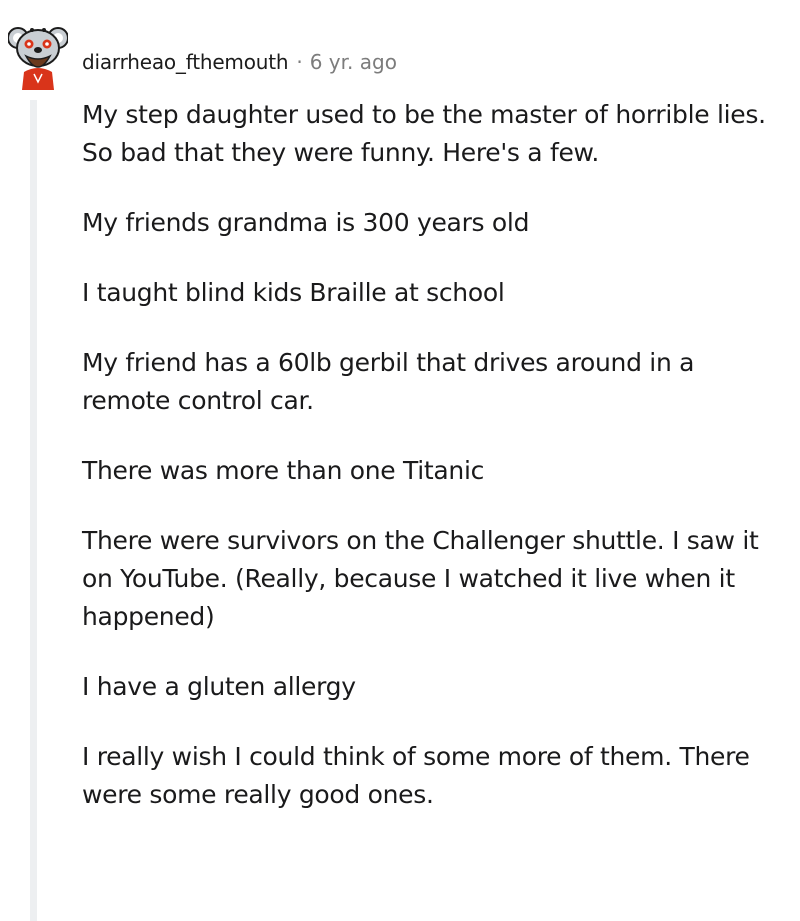 The width and height of the screenshot is (800, 921). What do you see at coordinates (283, 470) in the screenshot?
I see `comment-paragraph: There was more than one Titanic` at bounding box center [283, 470].